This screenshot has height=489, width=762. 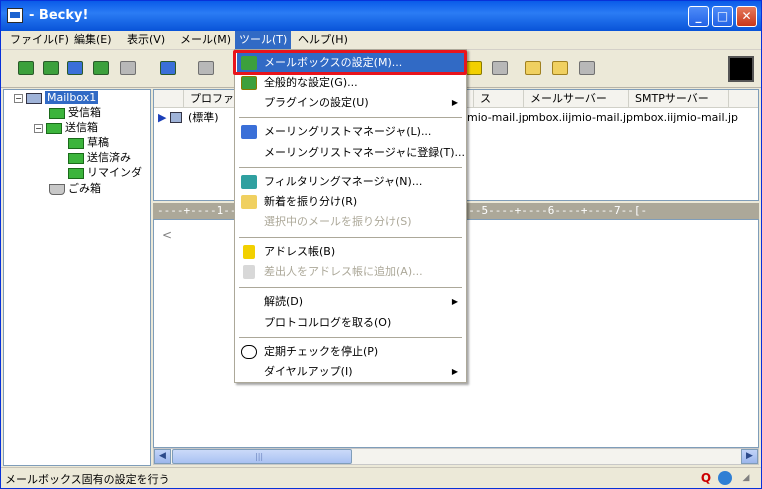 I want to click on row-selector-icon: ▶, so click(x=162, y=117).